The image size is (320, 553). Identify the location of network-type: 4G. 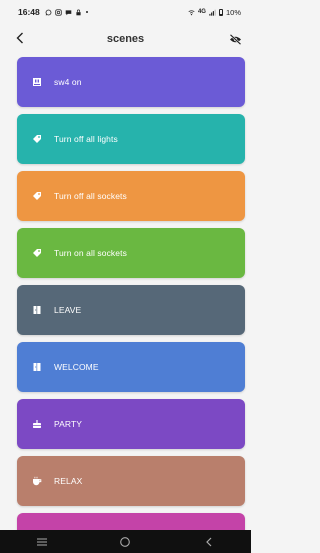
(201, 12).